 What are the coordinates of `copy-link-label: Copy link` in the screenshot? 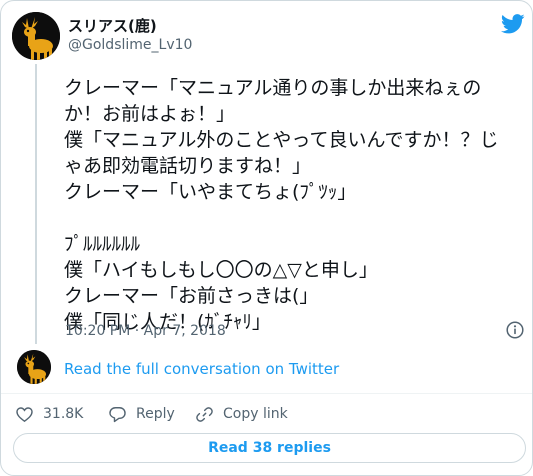 It's located at (255, 414).